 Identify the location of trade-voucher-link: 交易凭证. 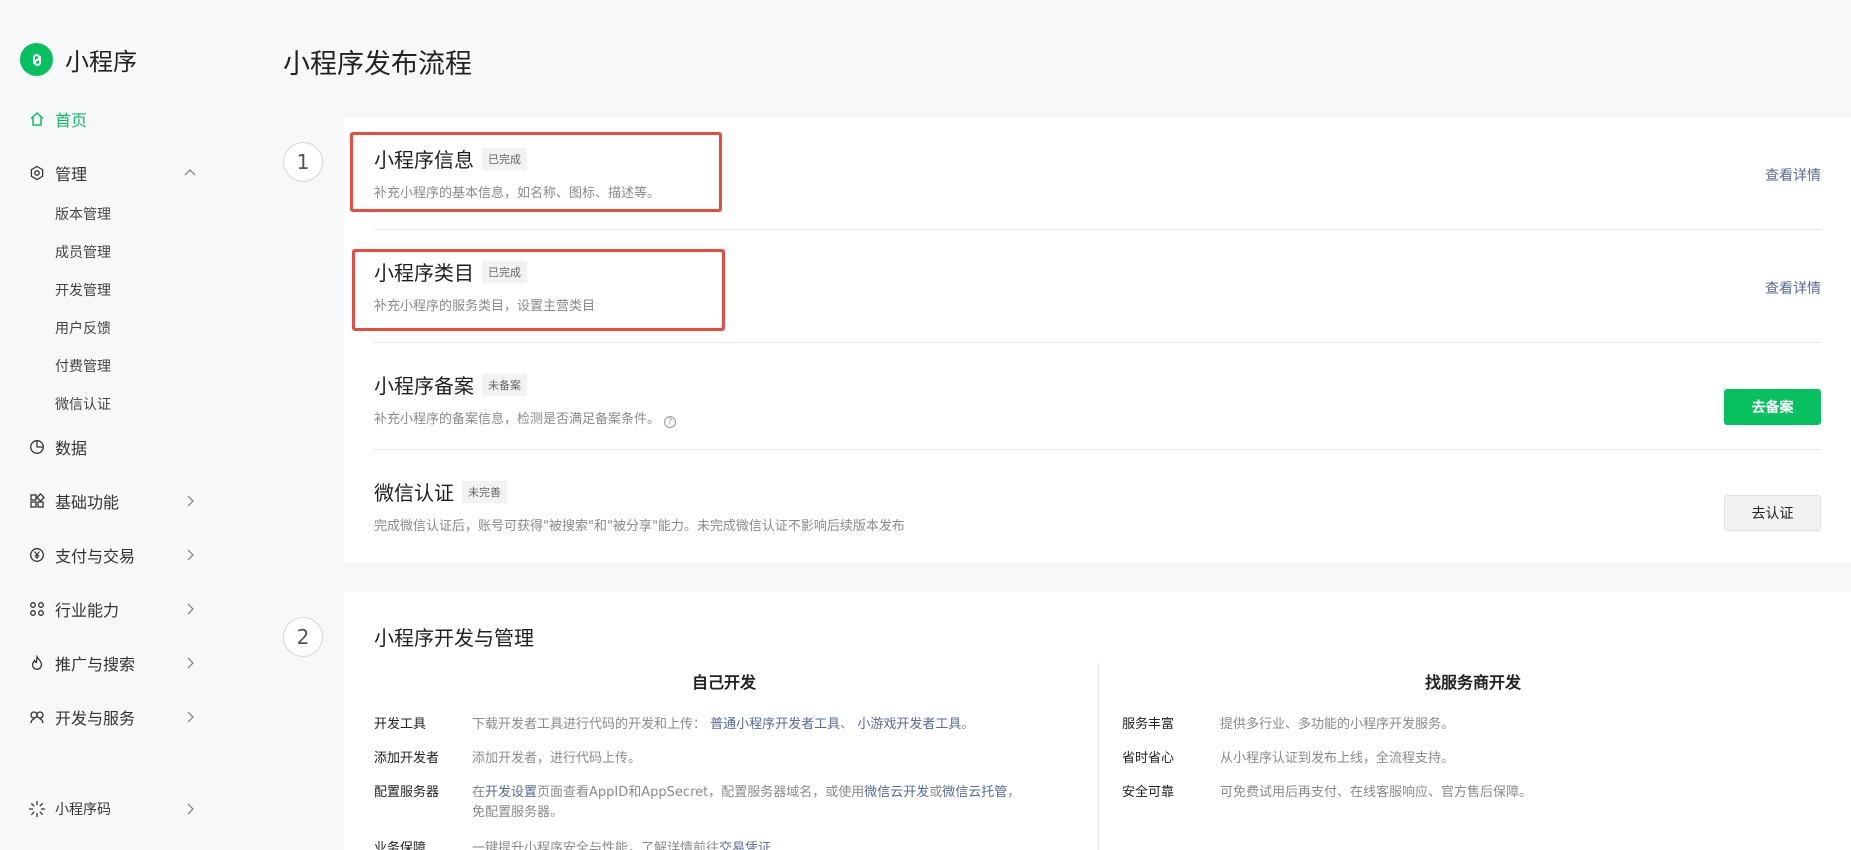
(745, 845).